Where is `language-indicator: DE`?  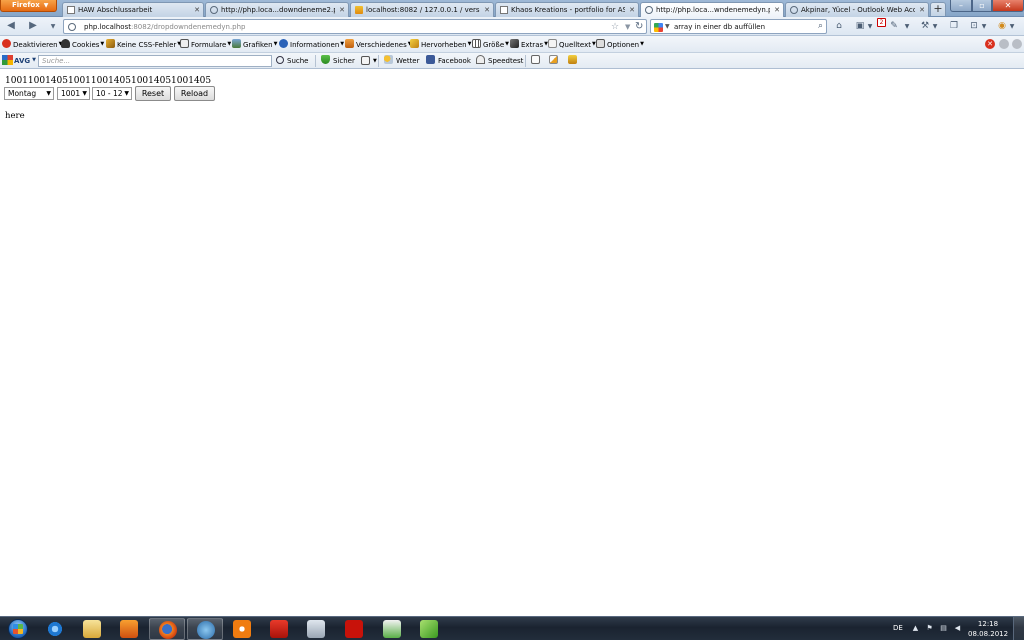 language-indicator: DE is located at coordinates (898, 628).